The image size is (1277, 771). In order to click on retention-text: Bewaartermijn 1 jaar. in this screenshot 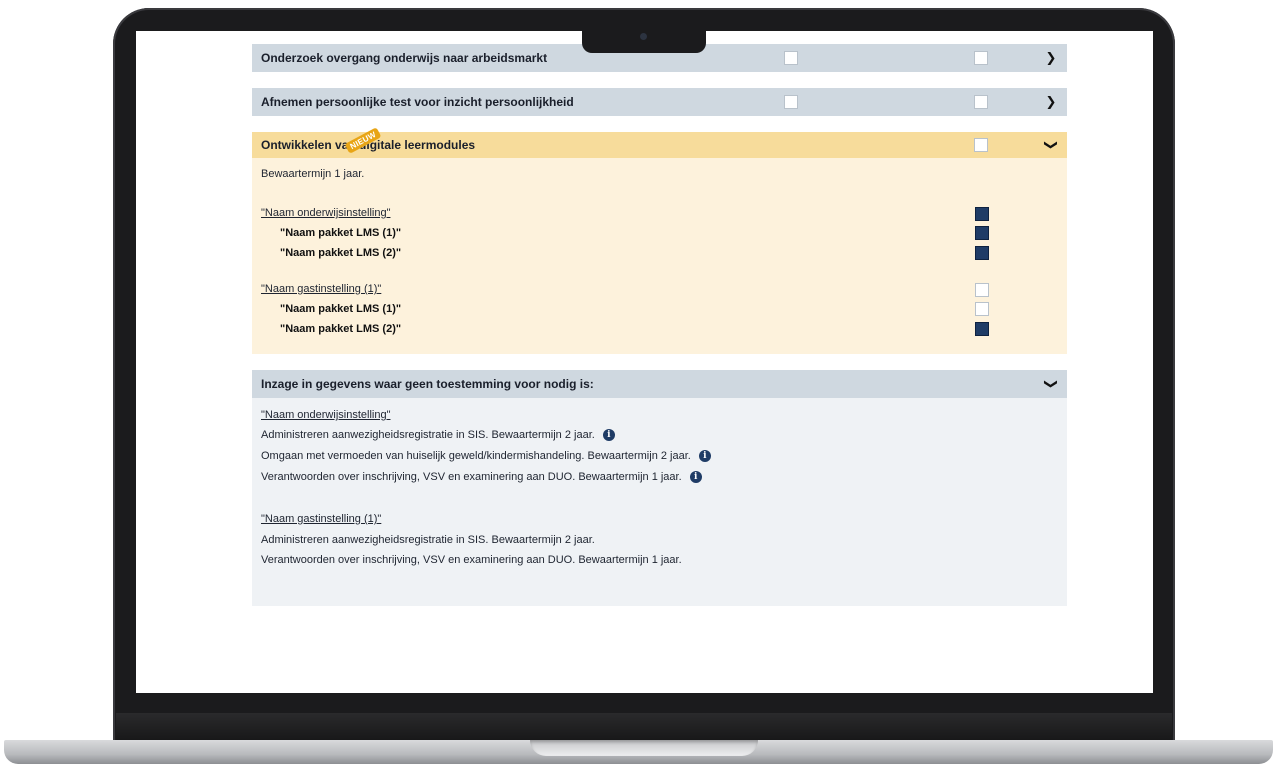, I will do `click(313, 174)`.